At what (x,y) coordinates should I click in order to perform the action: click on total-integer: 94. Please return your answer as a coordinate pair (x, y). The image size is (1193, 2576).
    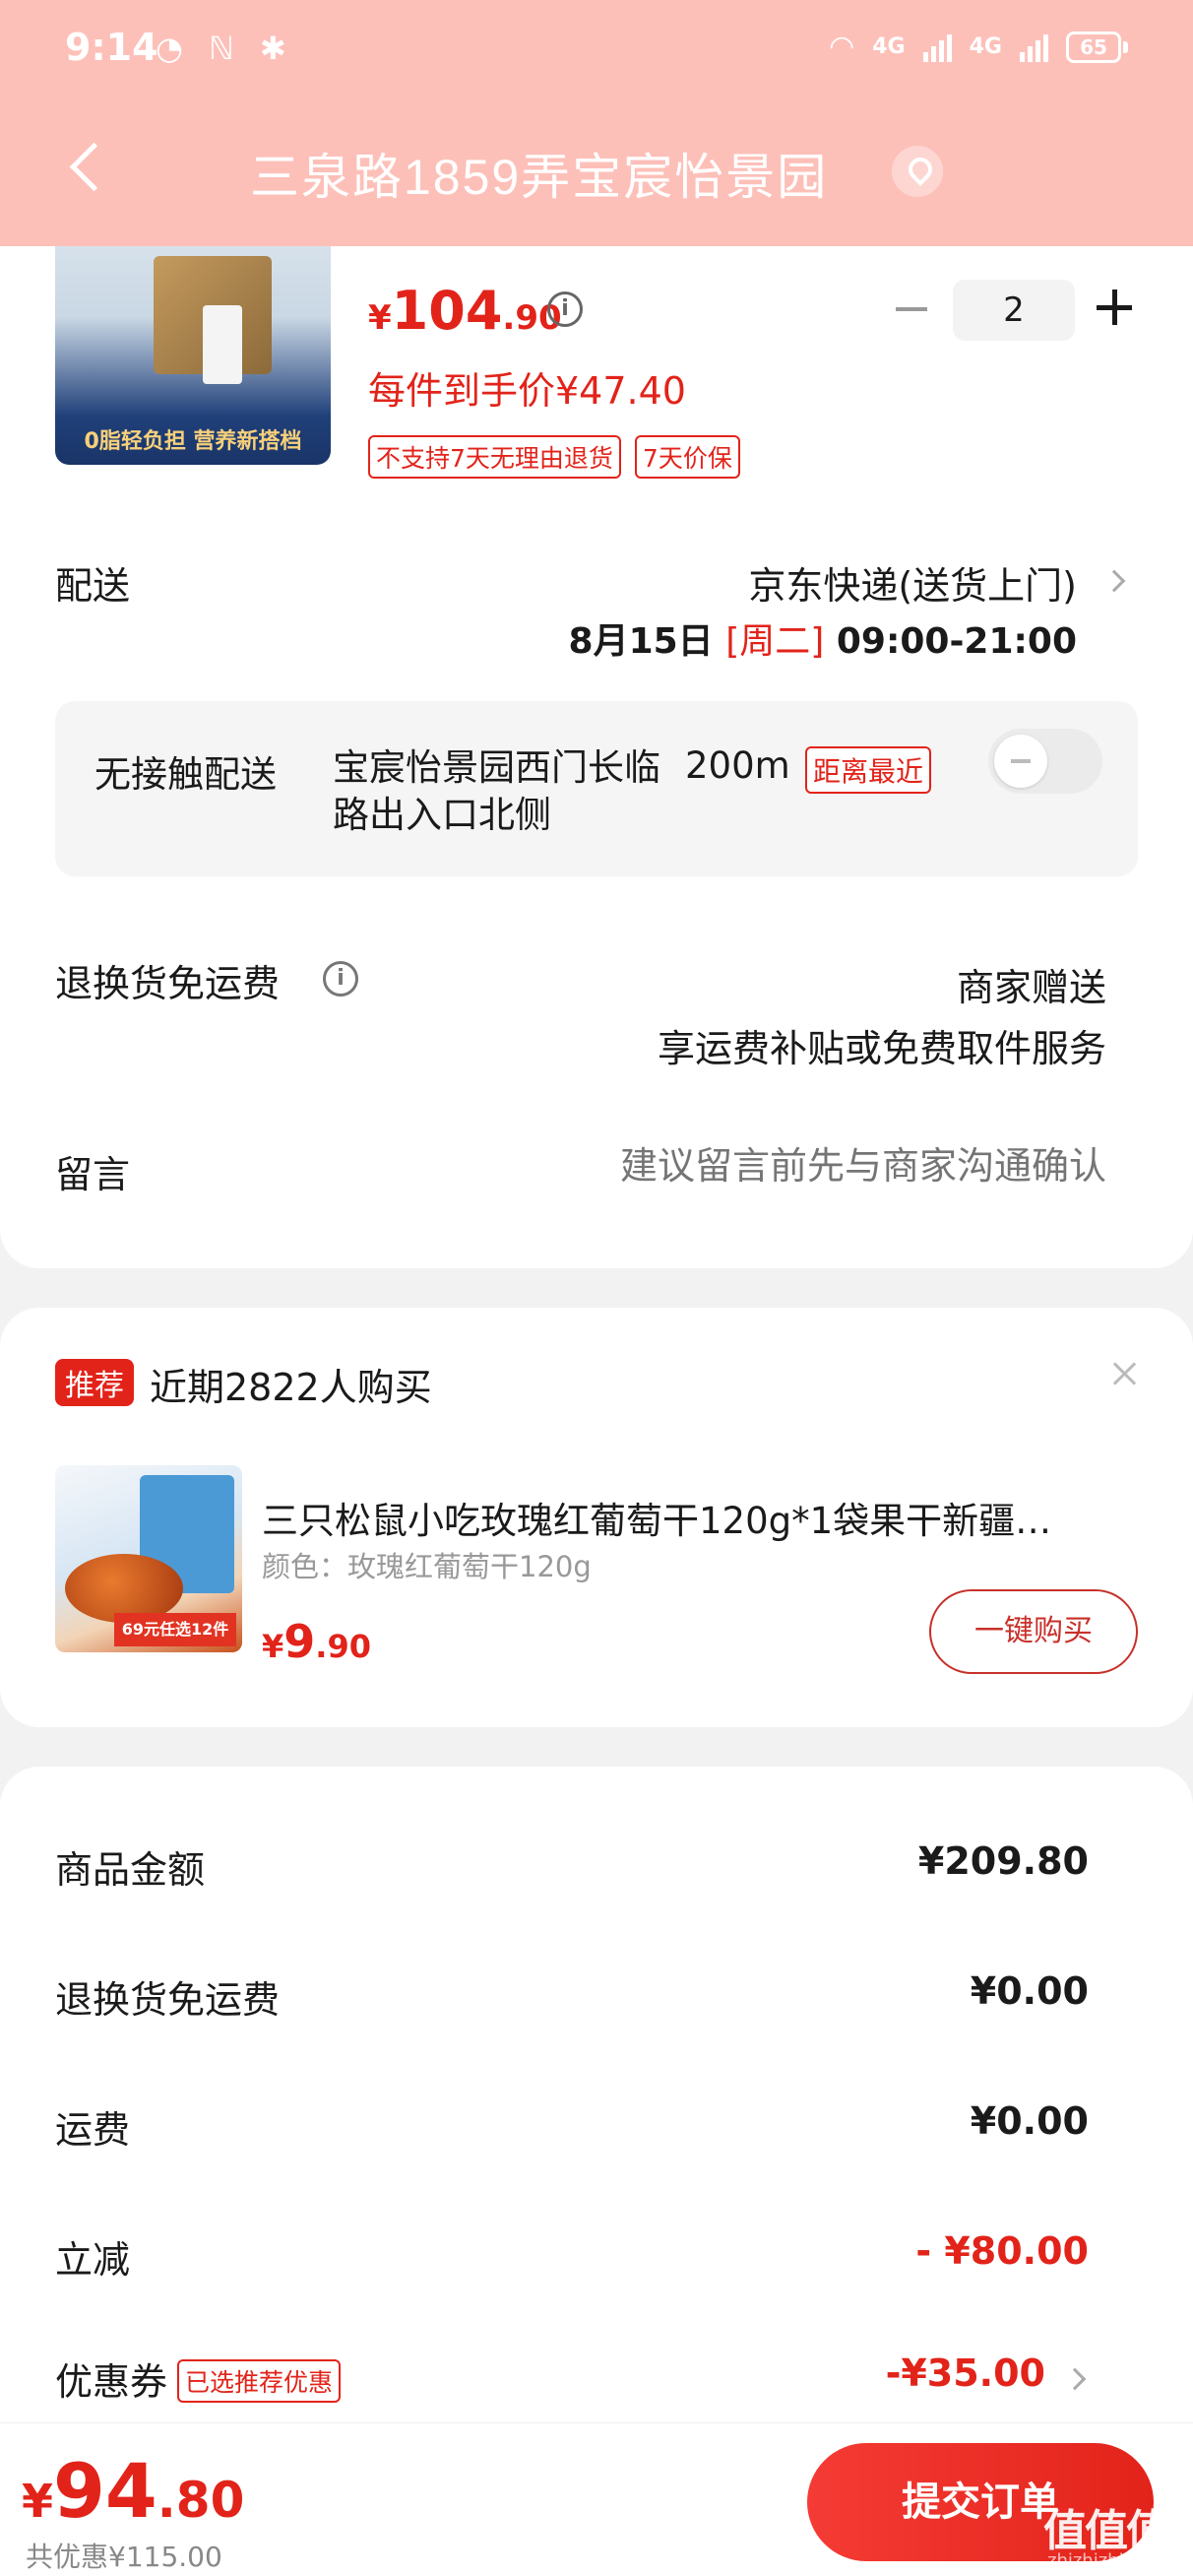
    Looking at the image, I should click on (105, 2491).